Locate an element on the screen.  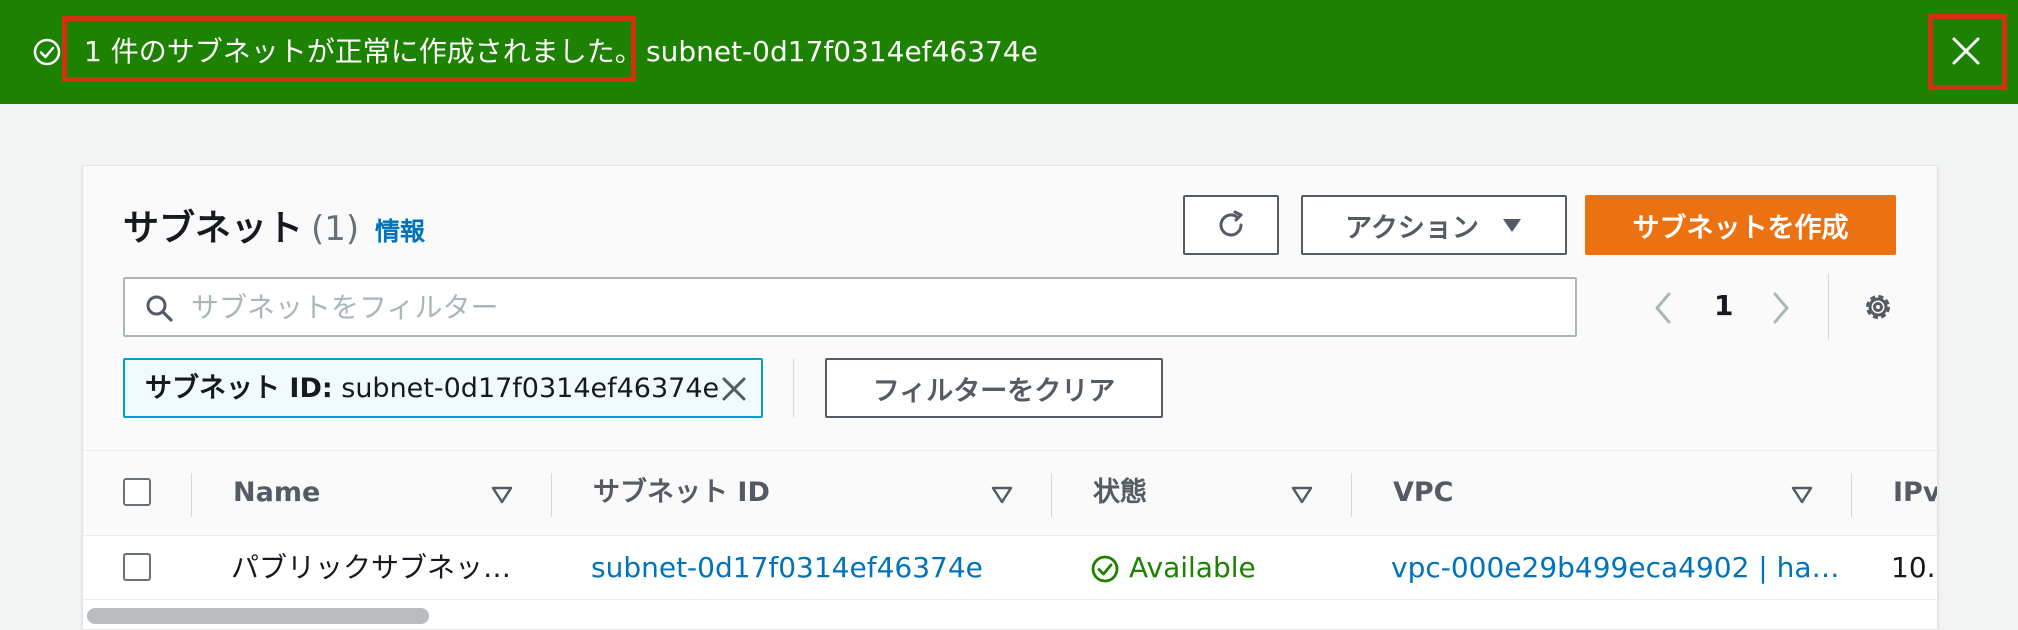
actions-label: アクション is located at coordinates (1412, 228).